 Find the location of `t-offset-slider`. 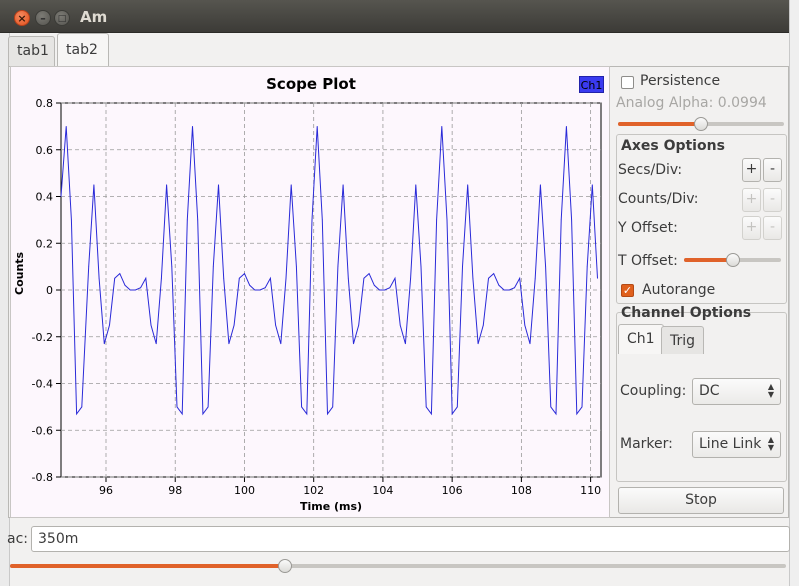

t-offset-slider is located at coordinates (732, 260).